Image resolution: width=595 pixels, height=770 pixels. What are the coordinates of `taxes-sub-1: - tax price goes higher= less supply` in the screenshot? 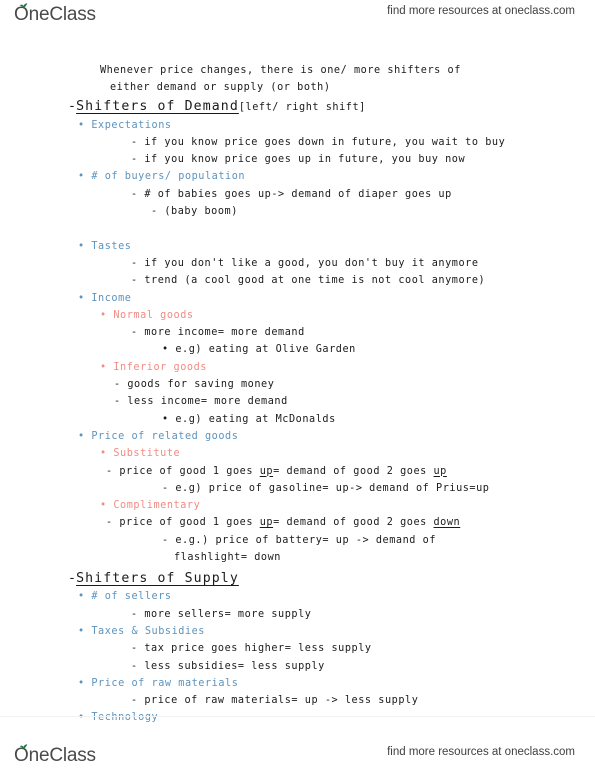 It's located at (251, 649).